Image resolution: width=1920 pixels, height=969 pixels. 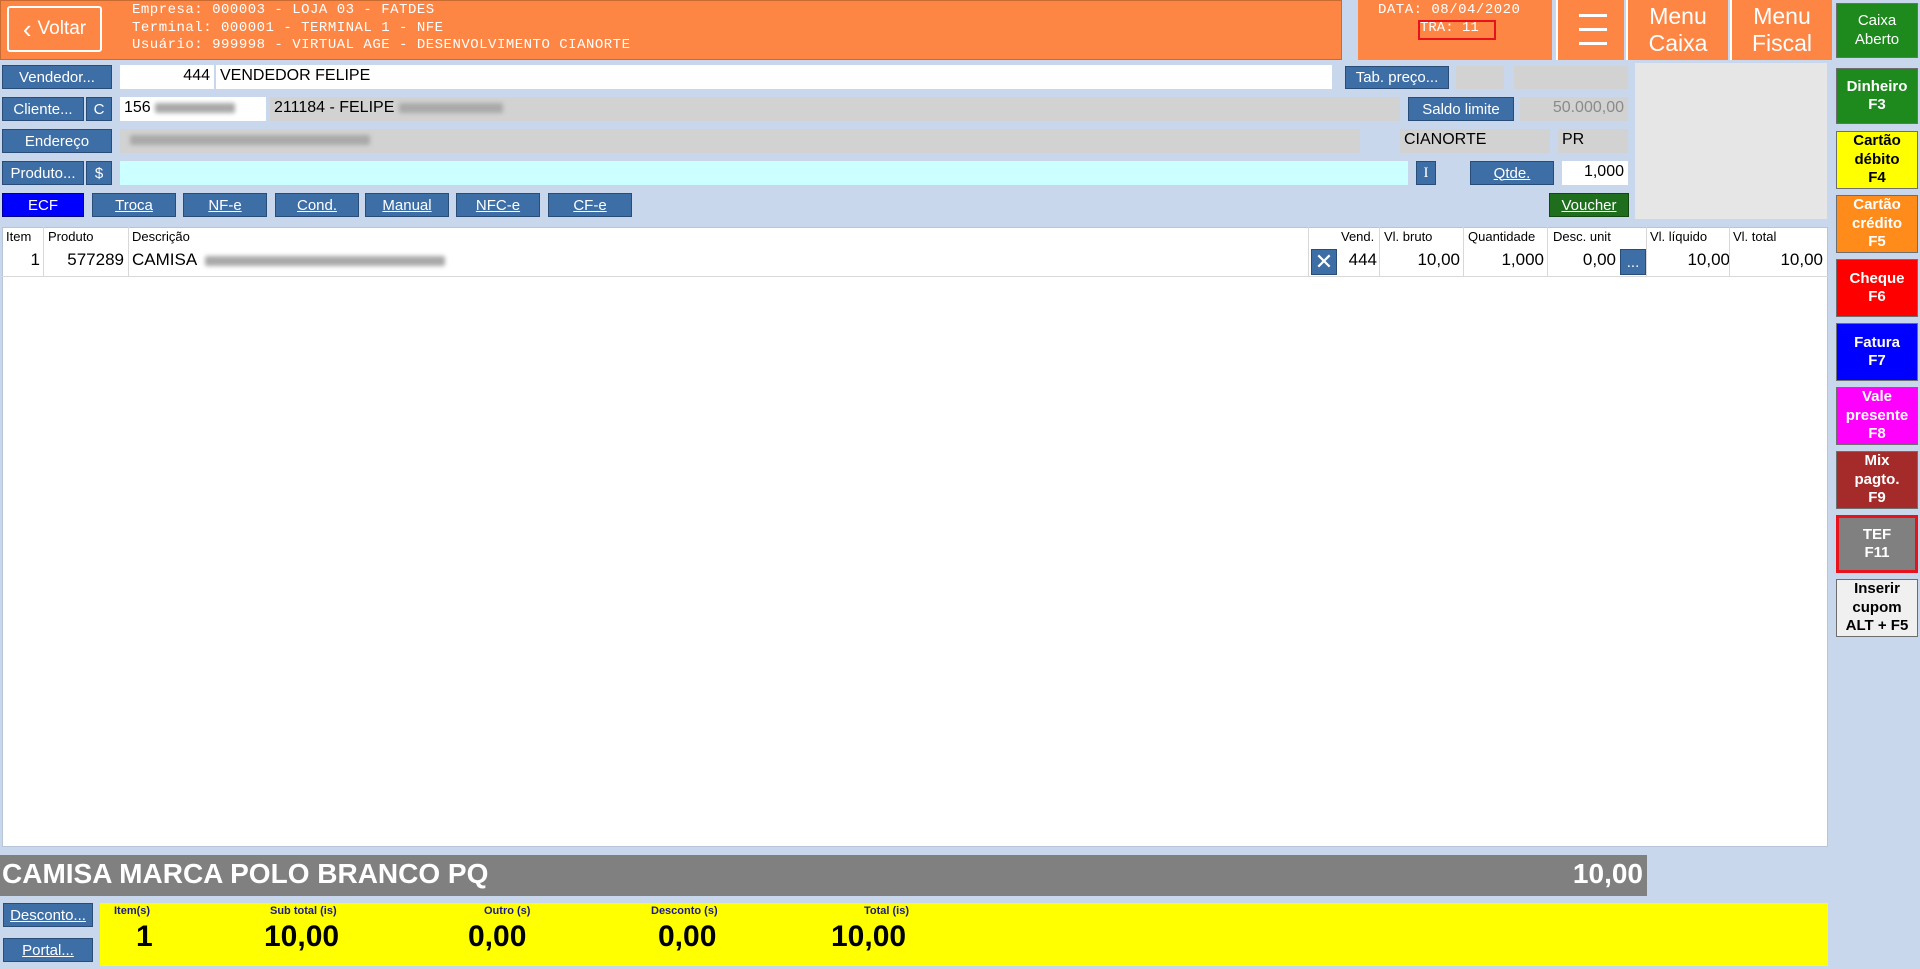 I want to click on inserir-cupom-label-3: ALT + F5, so click(x=1877, y=626).